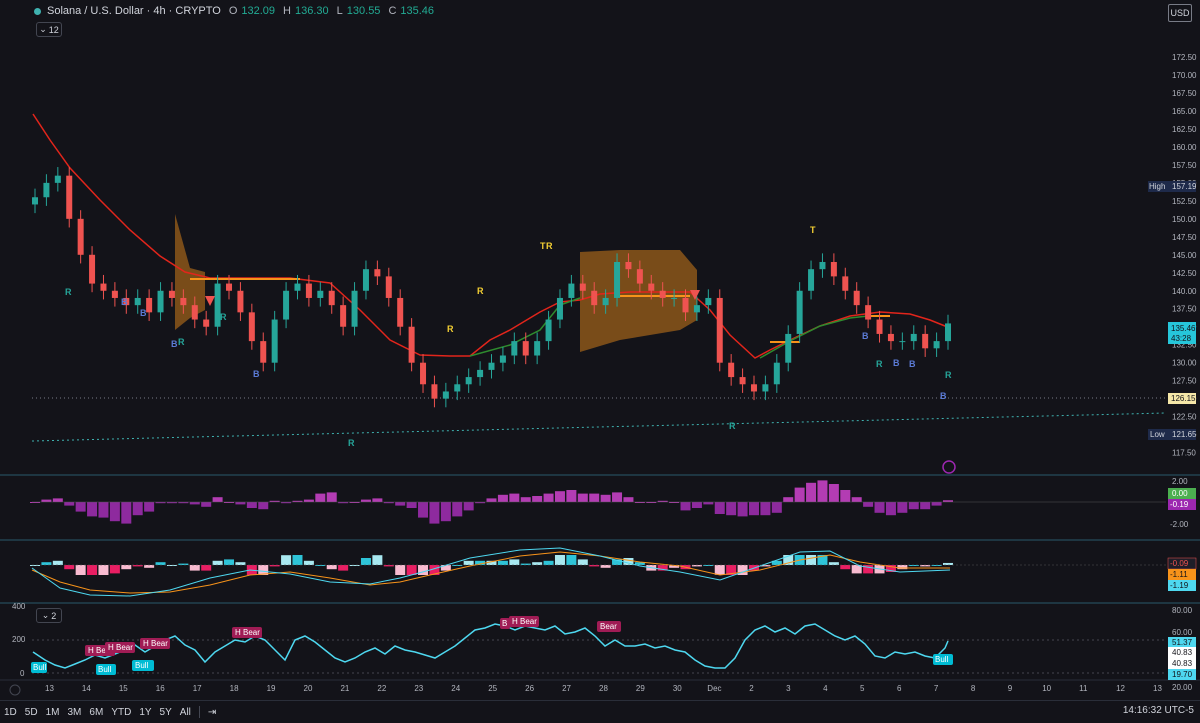 This screenshot has height=723, width=1200. Describe the element at coordinates (1182, 610) in the screenshot. I see `pane4-right-tick: 80.00` at that location.